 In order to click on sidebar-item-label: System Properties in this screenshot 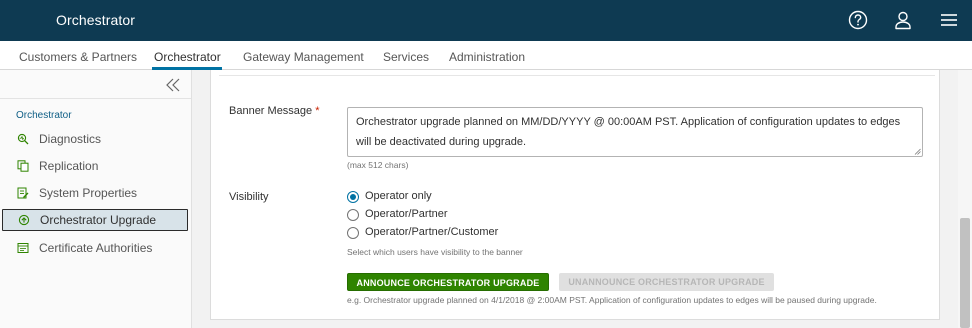, I will do `click(88, 193)`.